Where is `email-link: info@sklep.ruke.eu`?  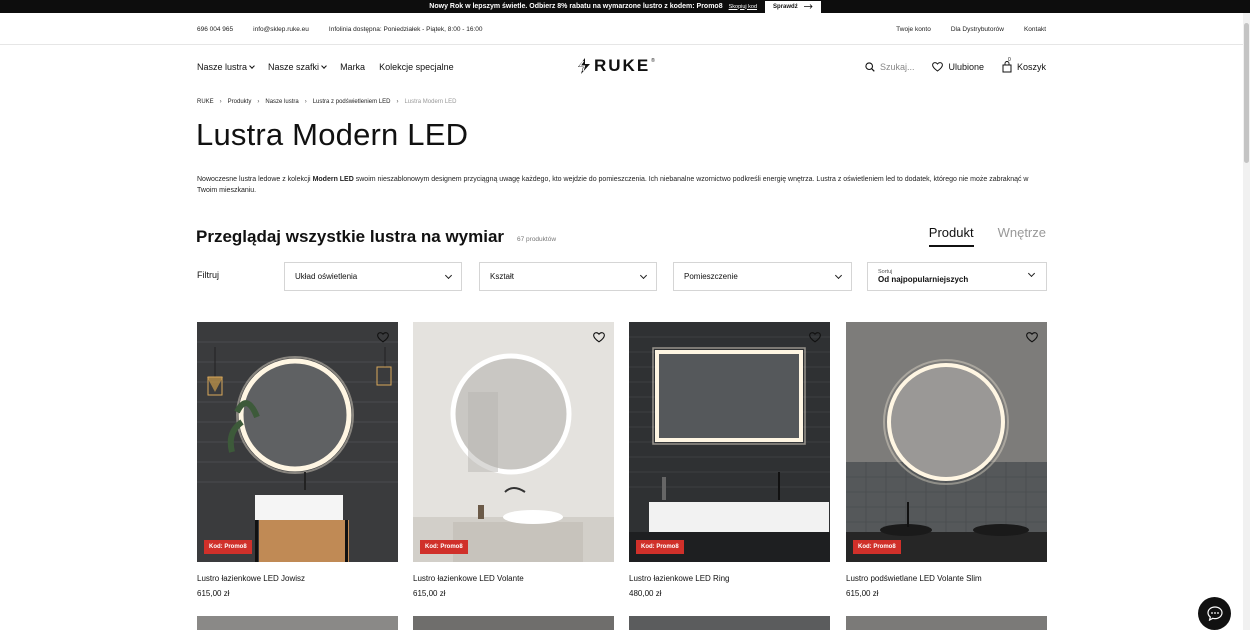
email-link: info@sklep.ruke.eu is located at coordinates (281, 29).